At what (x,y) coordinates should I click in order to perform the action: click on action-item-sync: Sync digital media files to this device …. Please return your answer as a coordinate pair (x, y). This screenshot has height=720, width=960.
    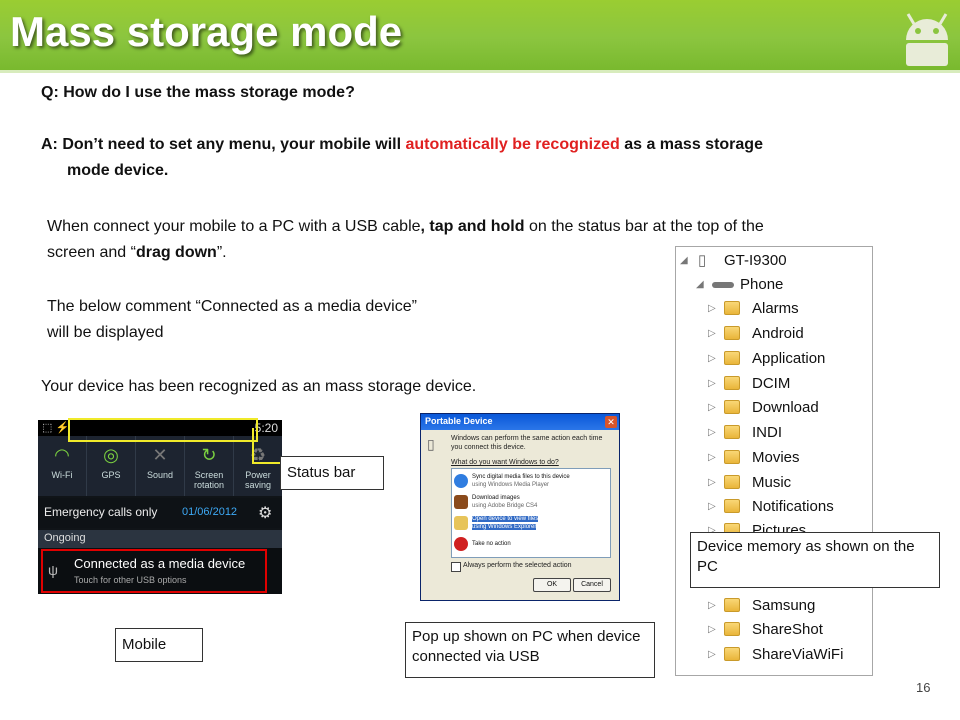
    Looking at the image, I should click on (528, 482).